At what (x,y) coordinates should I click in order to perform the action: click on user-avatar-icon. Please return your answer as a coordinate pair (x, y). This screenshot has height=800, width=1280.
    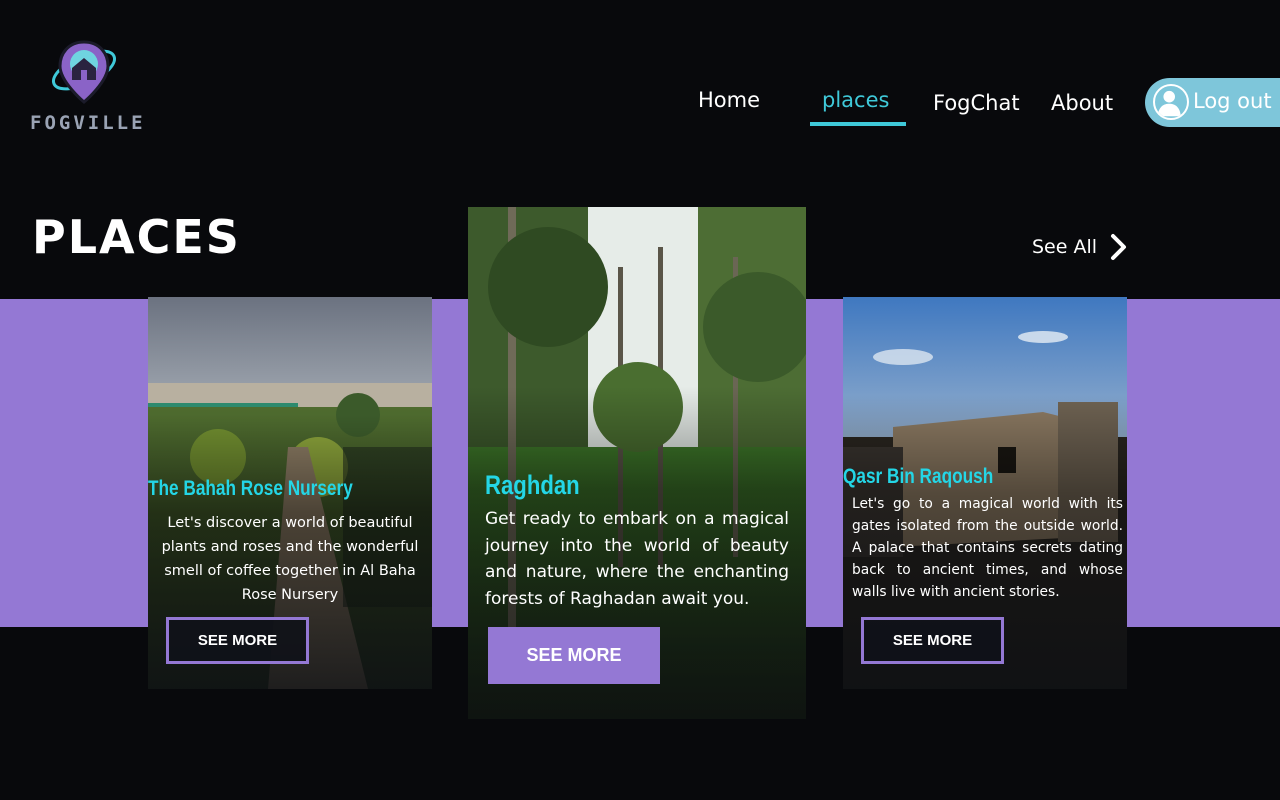
    Looking at the image, I should click on (1171, 102).